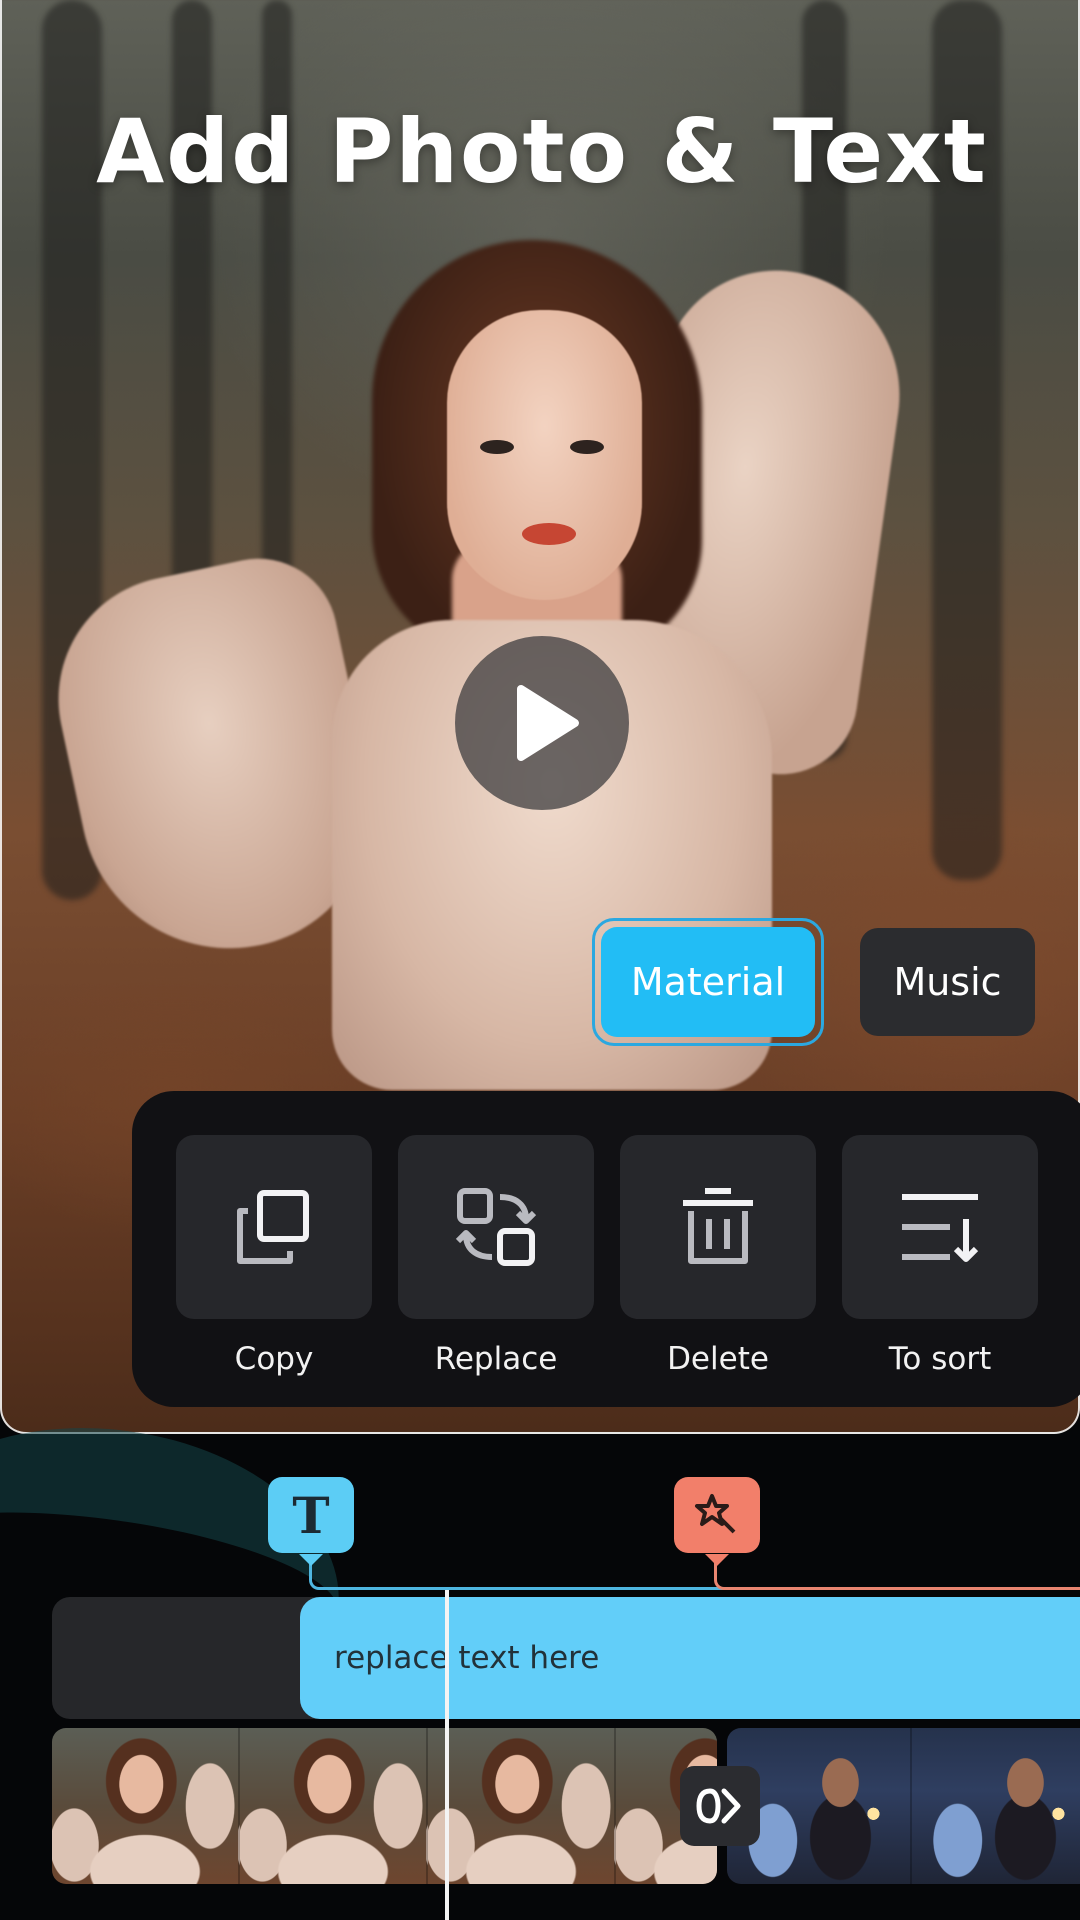  I want to click on tab-material: Material, so click(708, 982).